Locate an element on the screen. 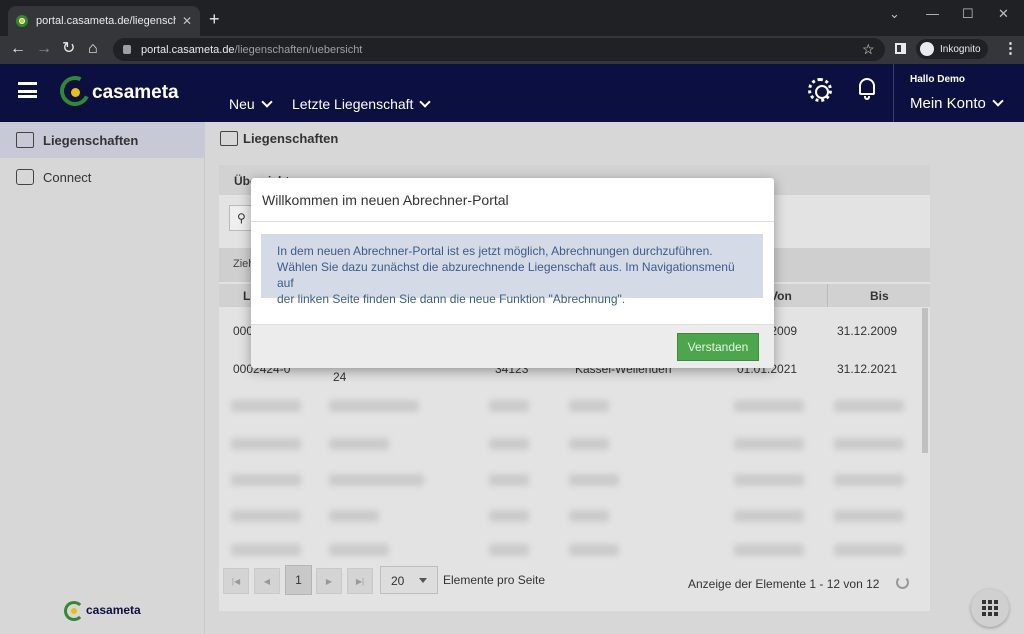  tab-search-icon: ⌄ is located at coordinates (894, 14).